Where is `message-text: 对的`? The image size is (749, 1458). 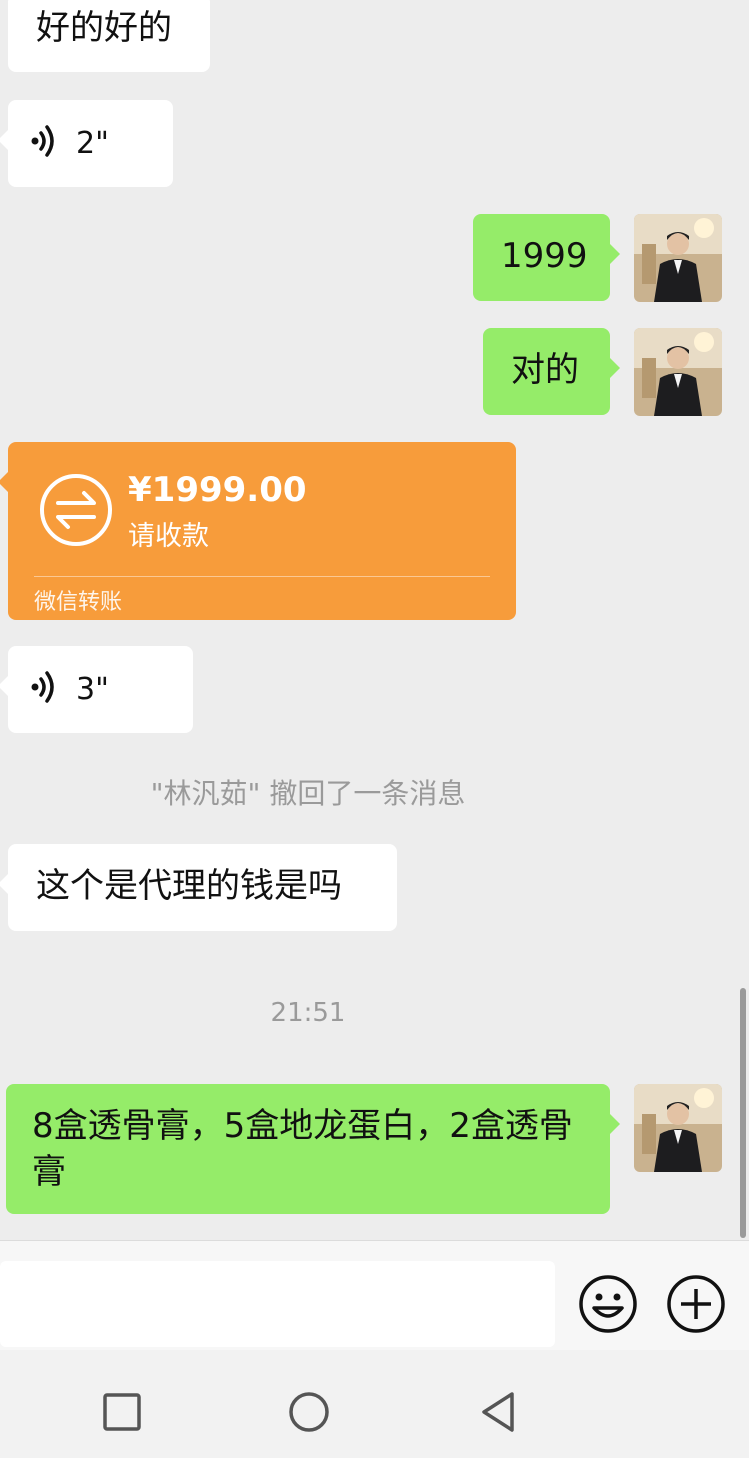
message-text: 对的 is located at coordinates (545, 370).